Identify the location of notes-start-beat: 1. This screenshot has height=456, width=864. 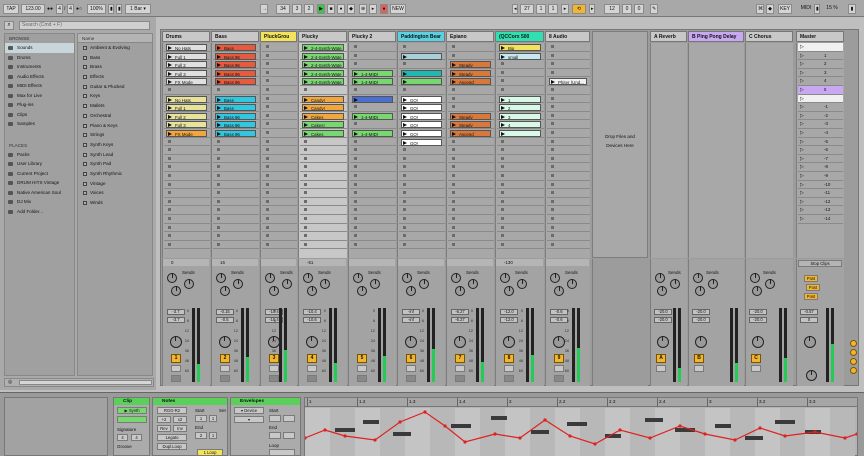
(213, 418).